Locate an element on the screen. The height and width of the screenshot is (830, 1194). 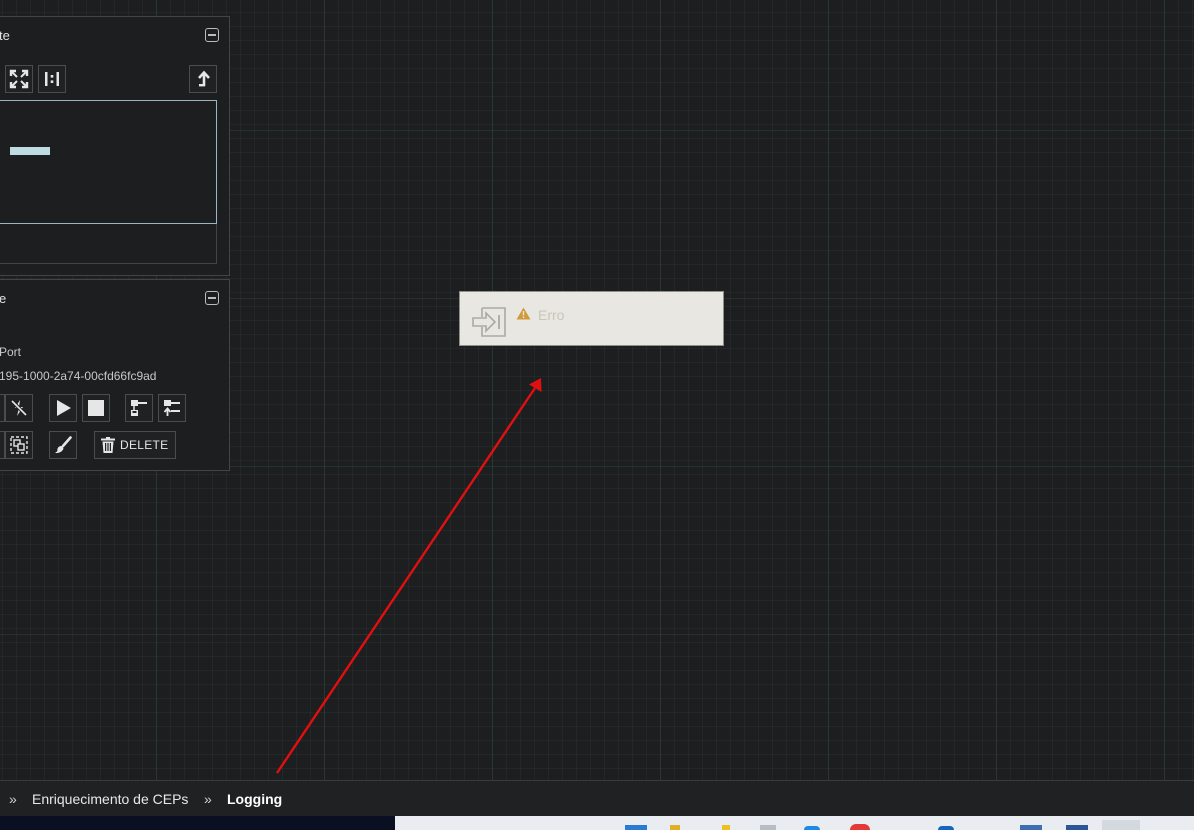
breadcrumb-item-current: Logging is located at coordinates (255, 799).